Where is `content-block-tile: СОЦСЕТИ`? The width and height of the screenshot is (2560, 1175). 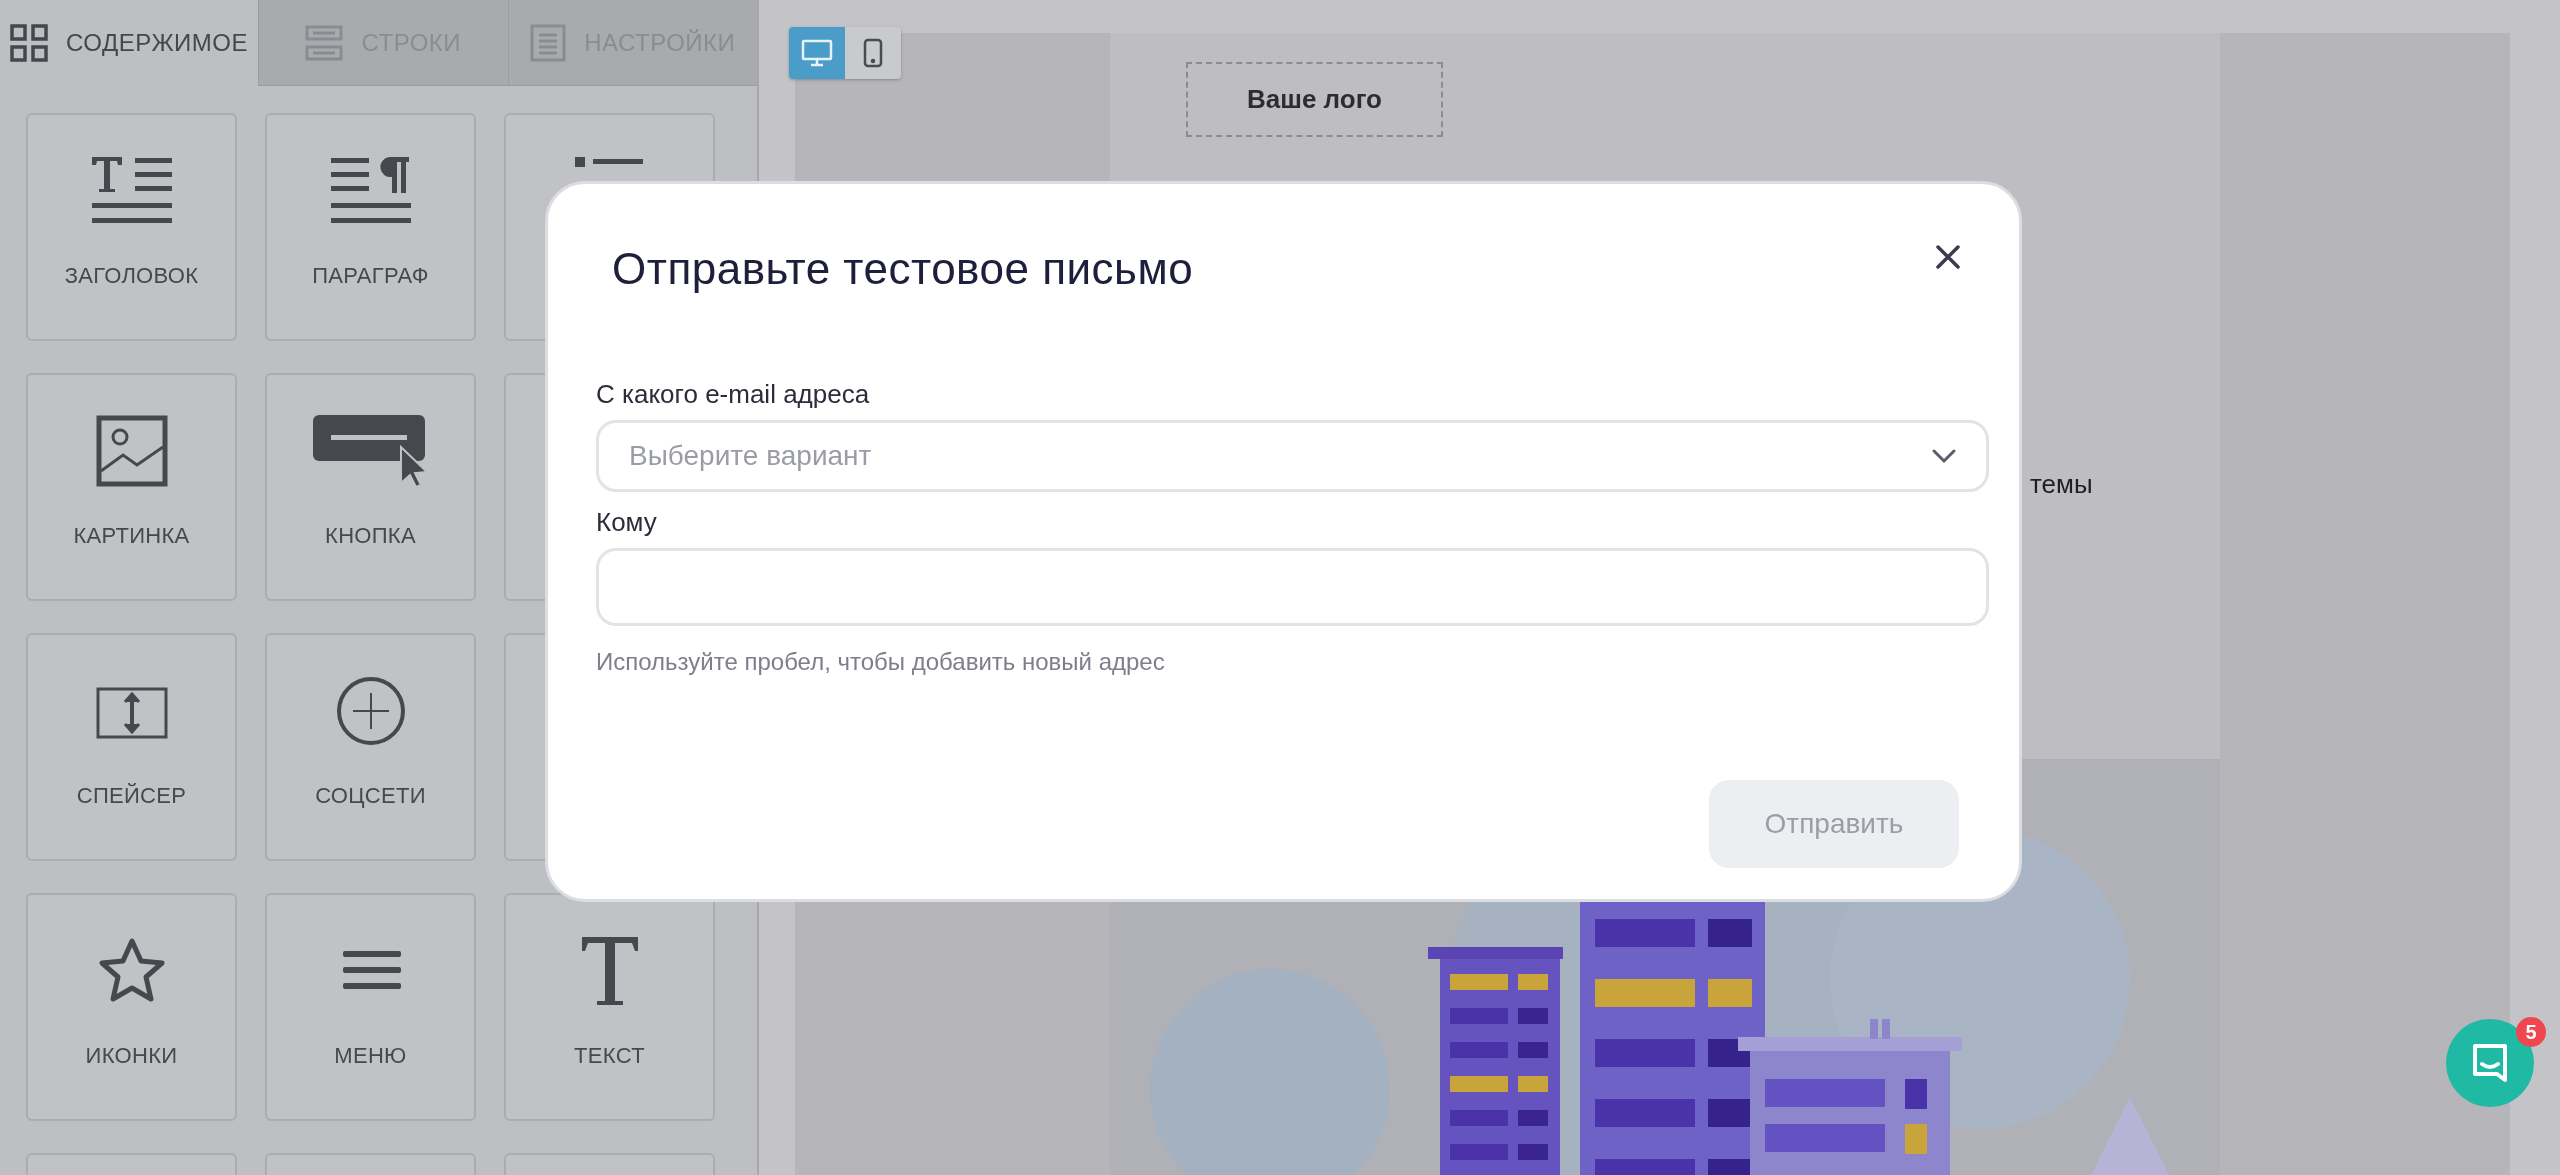
content-block-tile: СОЦСЕТИ is located at coordinates (370, 747).